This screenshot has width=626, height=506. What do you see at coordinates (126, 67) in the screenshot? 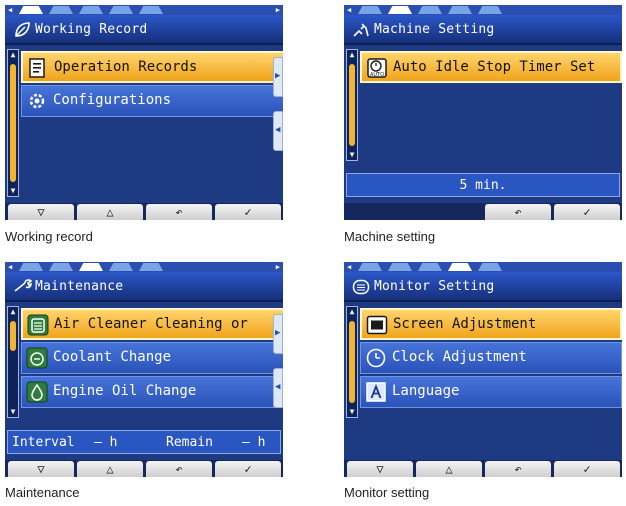
I see `menu-item-label: Operation Records` at bounding box center [126, 67].